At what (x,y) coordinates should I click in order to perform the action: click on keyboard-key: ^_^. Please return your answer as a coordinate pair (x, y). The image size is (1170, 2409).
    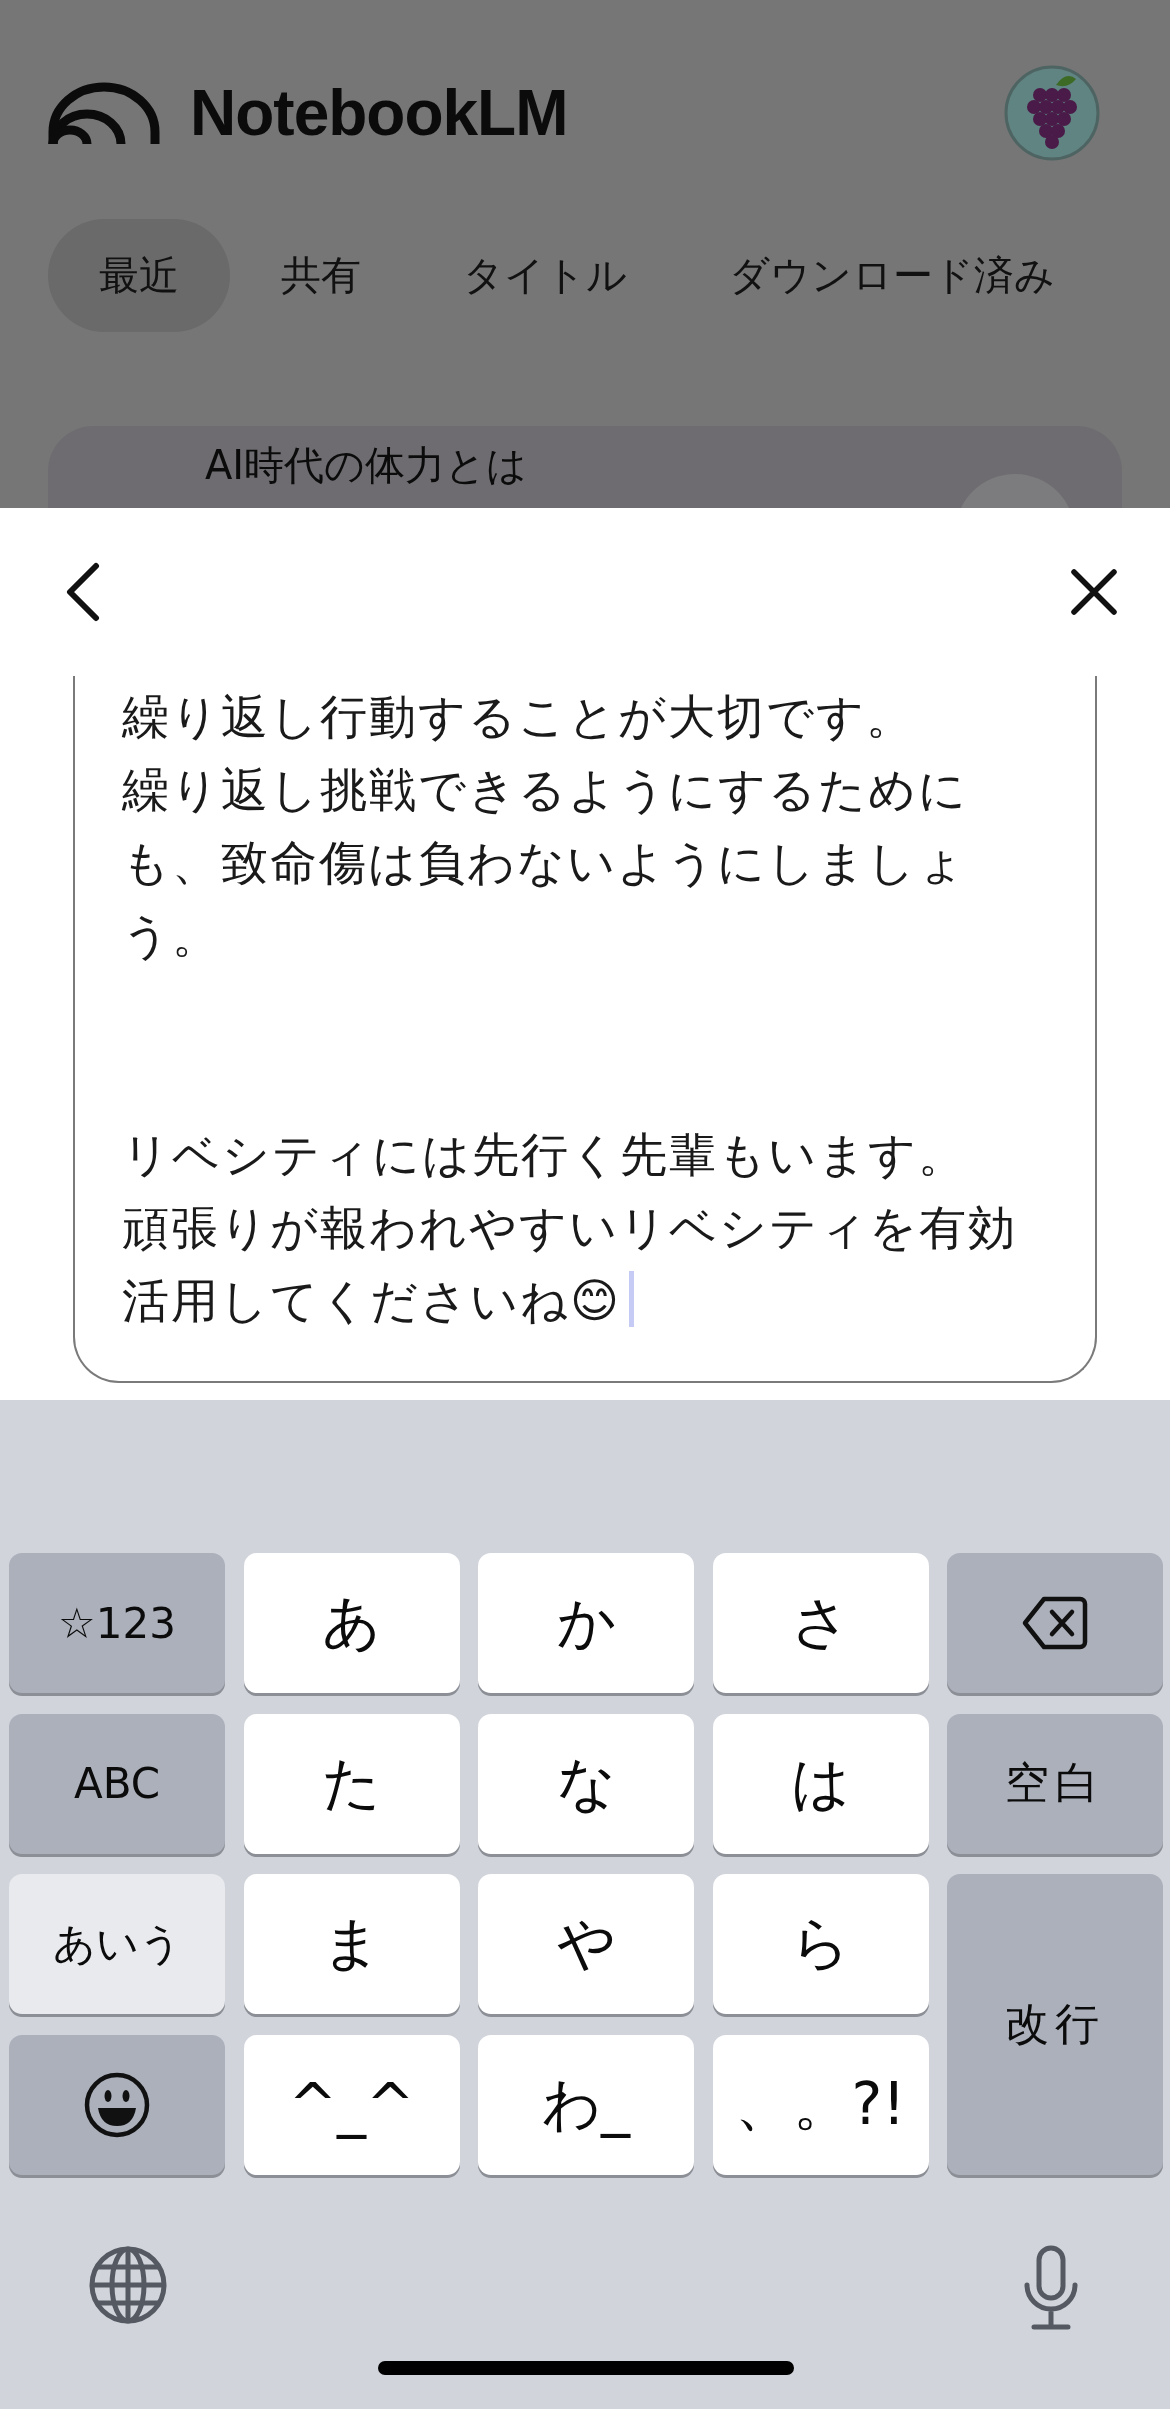
    Looking at the image, I should click on (351, 2104).